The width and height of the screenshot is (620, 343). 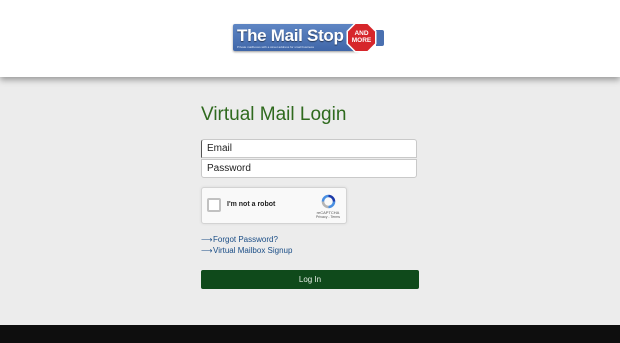 What do you see at coordinates (274, 114) in the screenshot?
I see `page-title: Virtual Mail Login` at bounding box center [274, 114].